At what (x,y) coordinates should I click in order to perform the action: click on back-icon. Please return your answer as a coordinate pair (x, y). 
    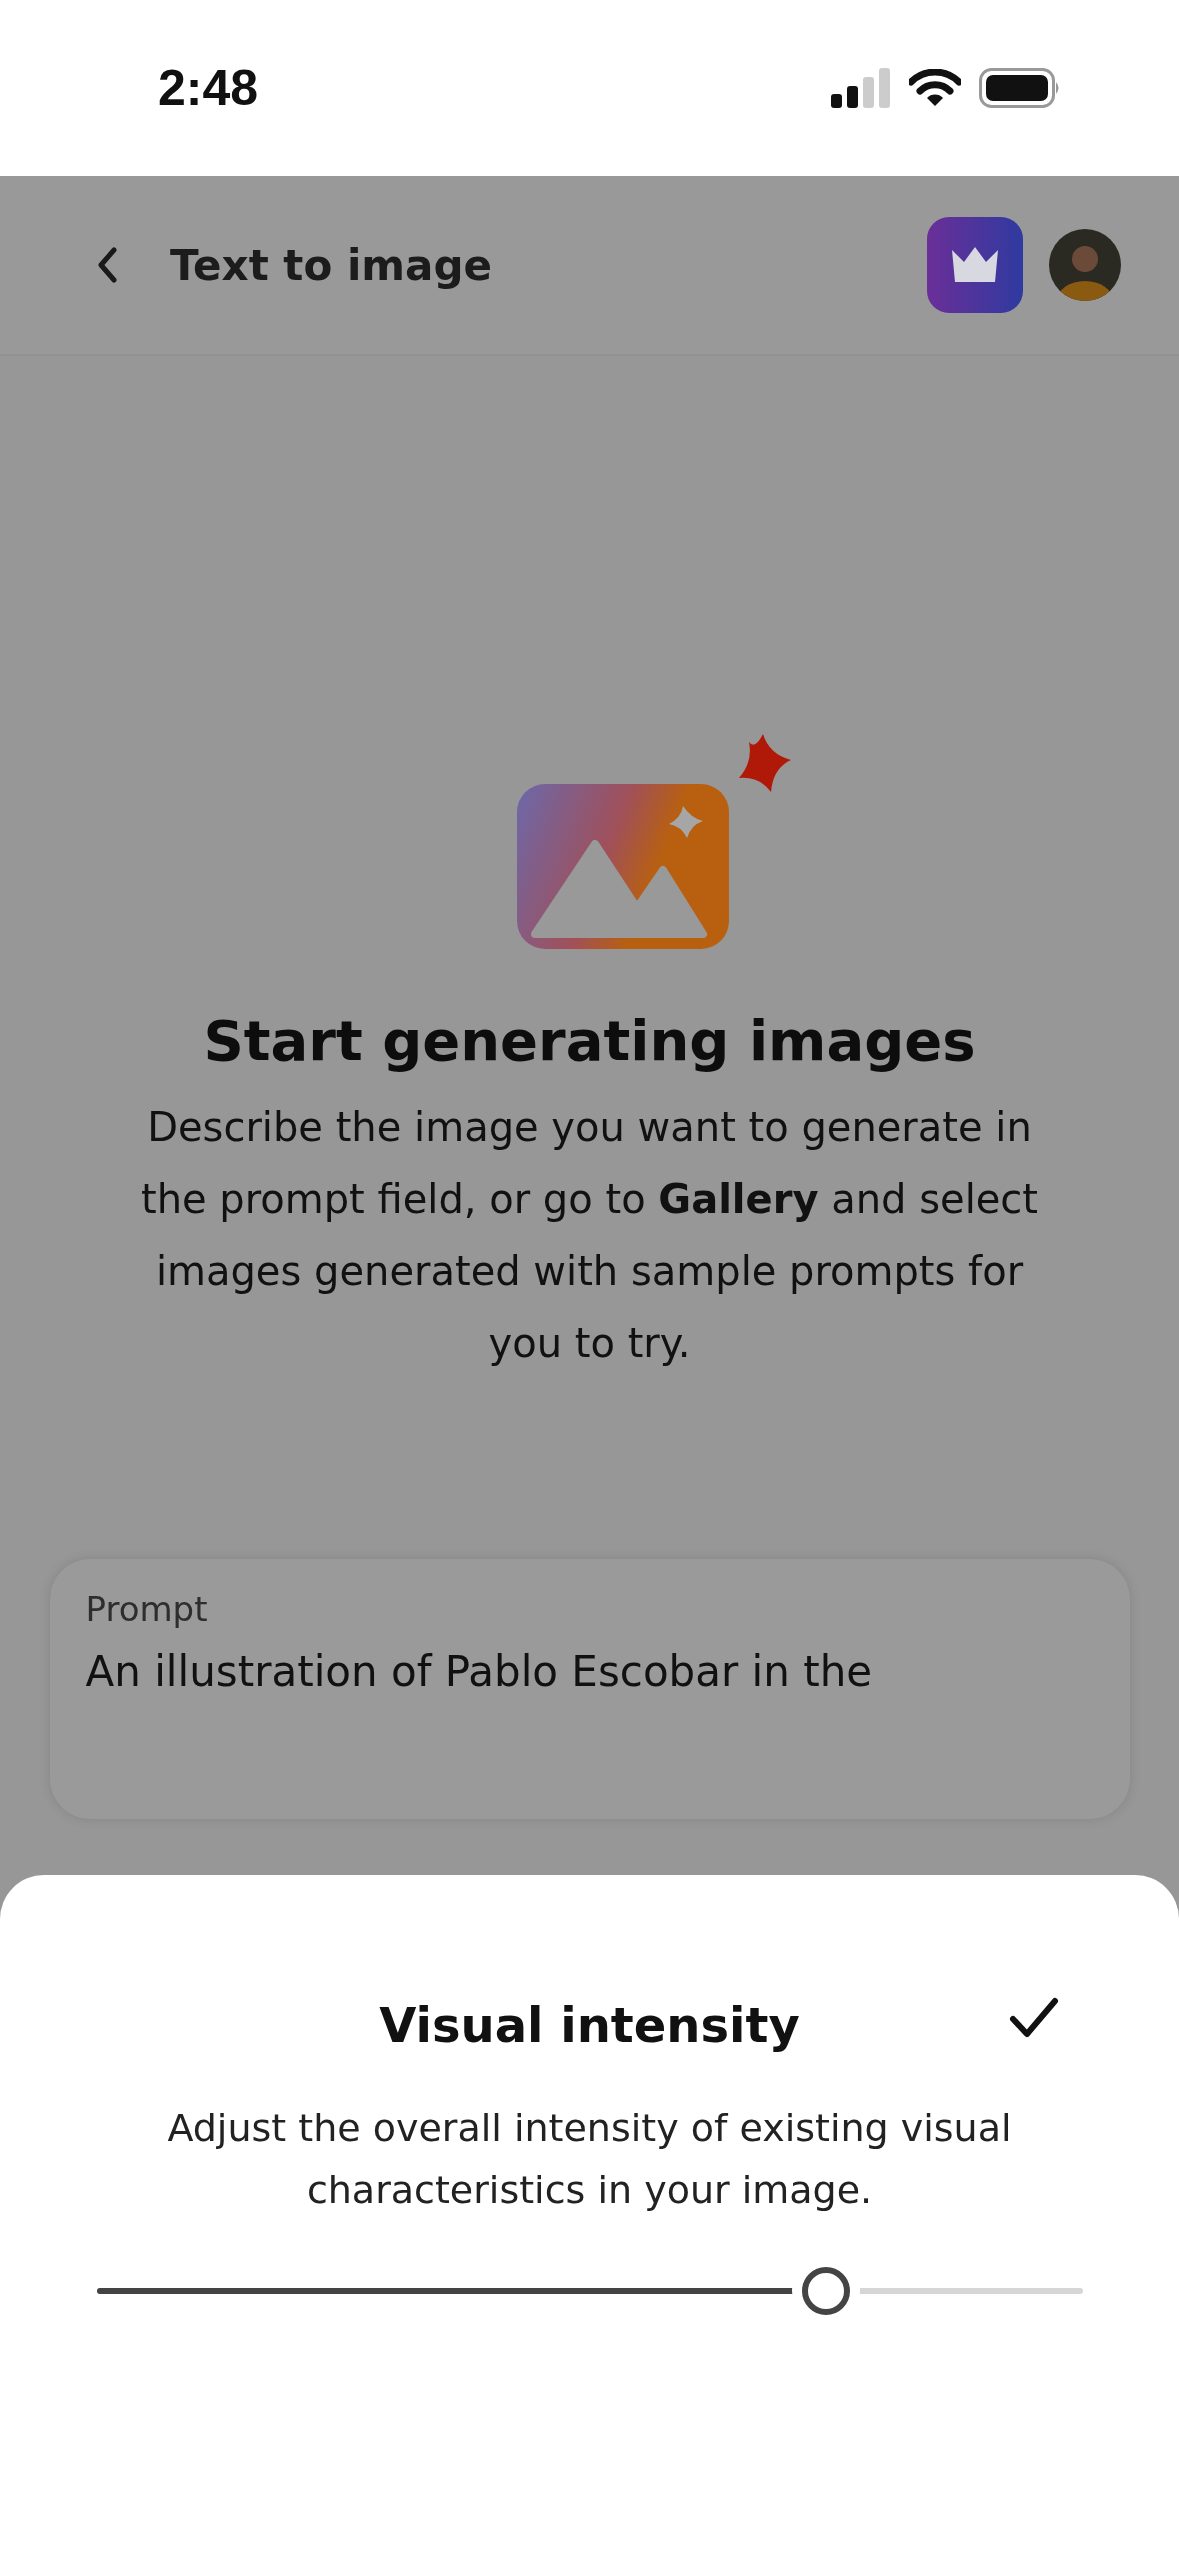
    Looking at the image, I should click on (107, 265).